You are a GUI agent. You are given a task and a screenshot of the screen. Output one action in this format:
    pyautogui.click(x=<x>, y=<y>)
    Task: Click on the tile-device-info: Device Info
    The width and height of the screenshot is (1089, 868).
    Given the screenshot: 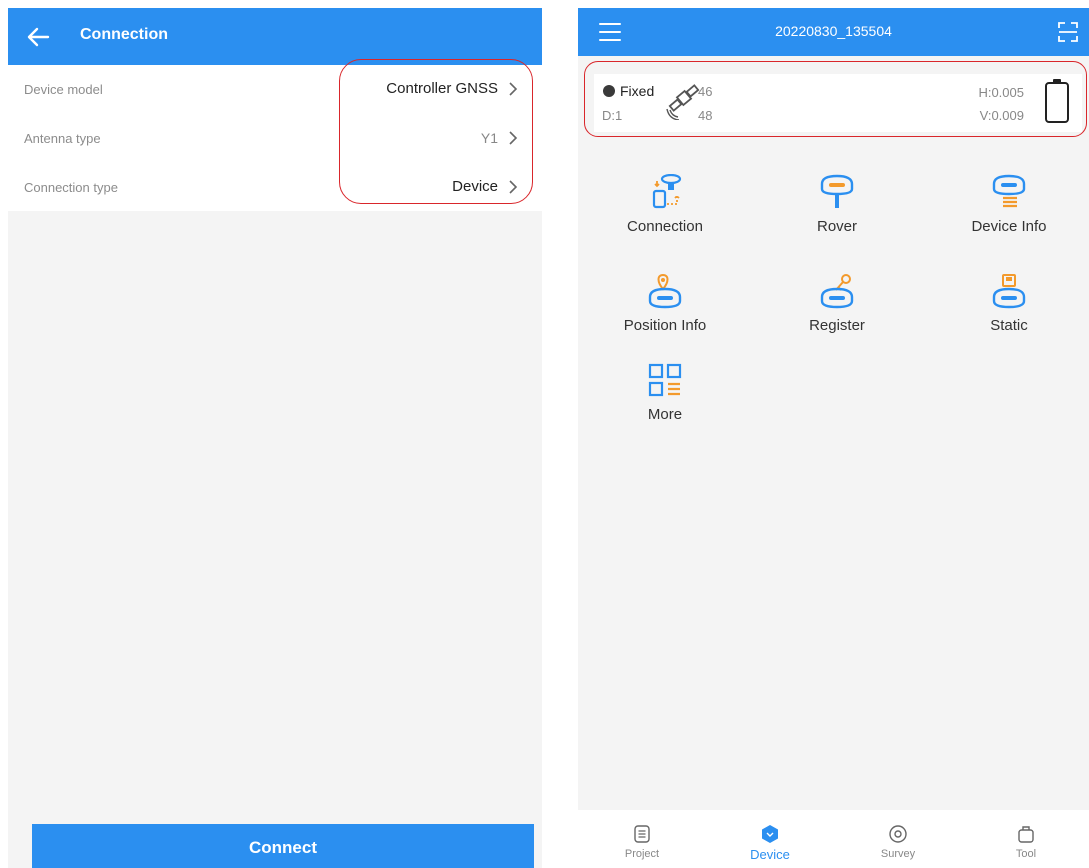 What is the action you would take?
    pyautogui.click(x=1006, y=219)
    